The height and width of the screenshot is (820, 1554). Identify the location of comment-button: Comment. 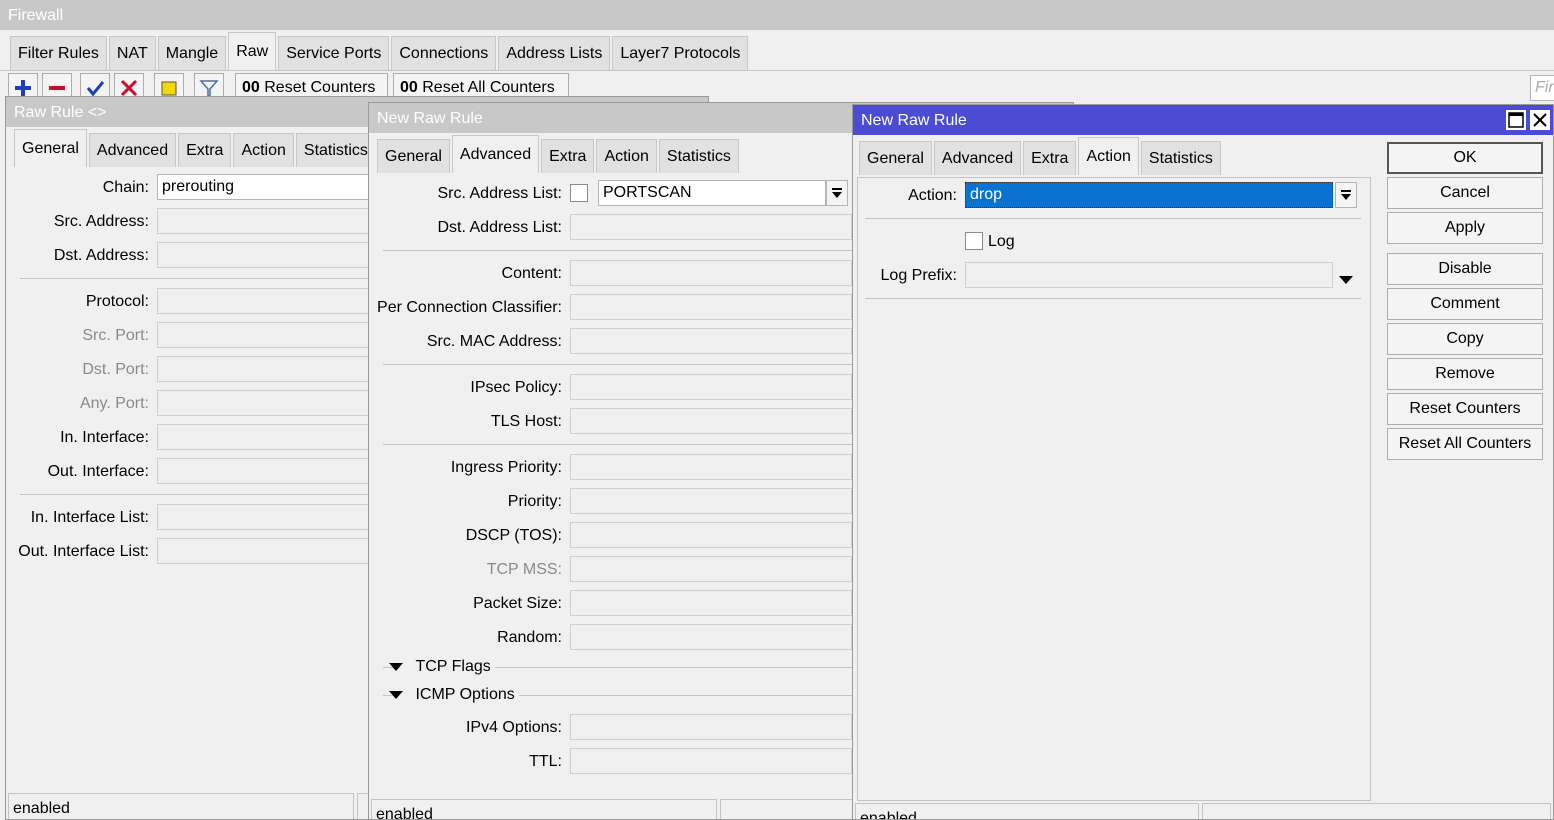
(1465, 304).